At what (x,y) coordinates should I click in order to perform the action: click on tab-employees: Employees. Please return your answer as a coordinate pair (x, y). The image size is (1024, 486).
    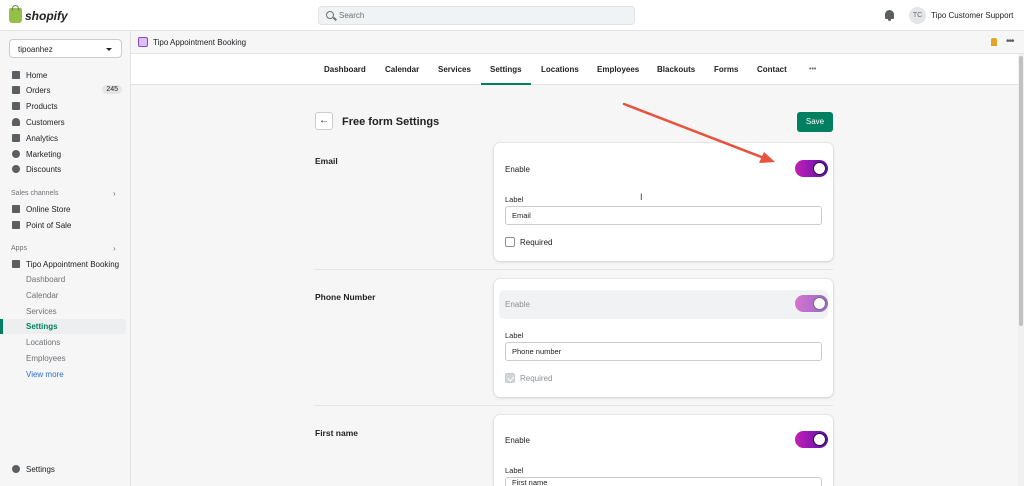
    Looking at the image, I should click on (618, 69).